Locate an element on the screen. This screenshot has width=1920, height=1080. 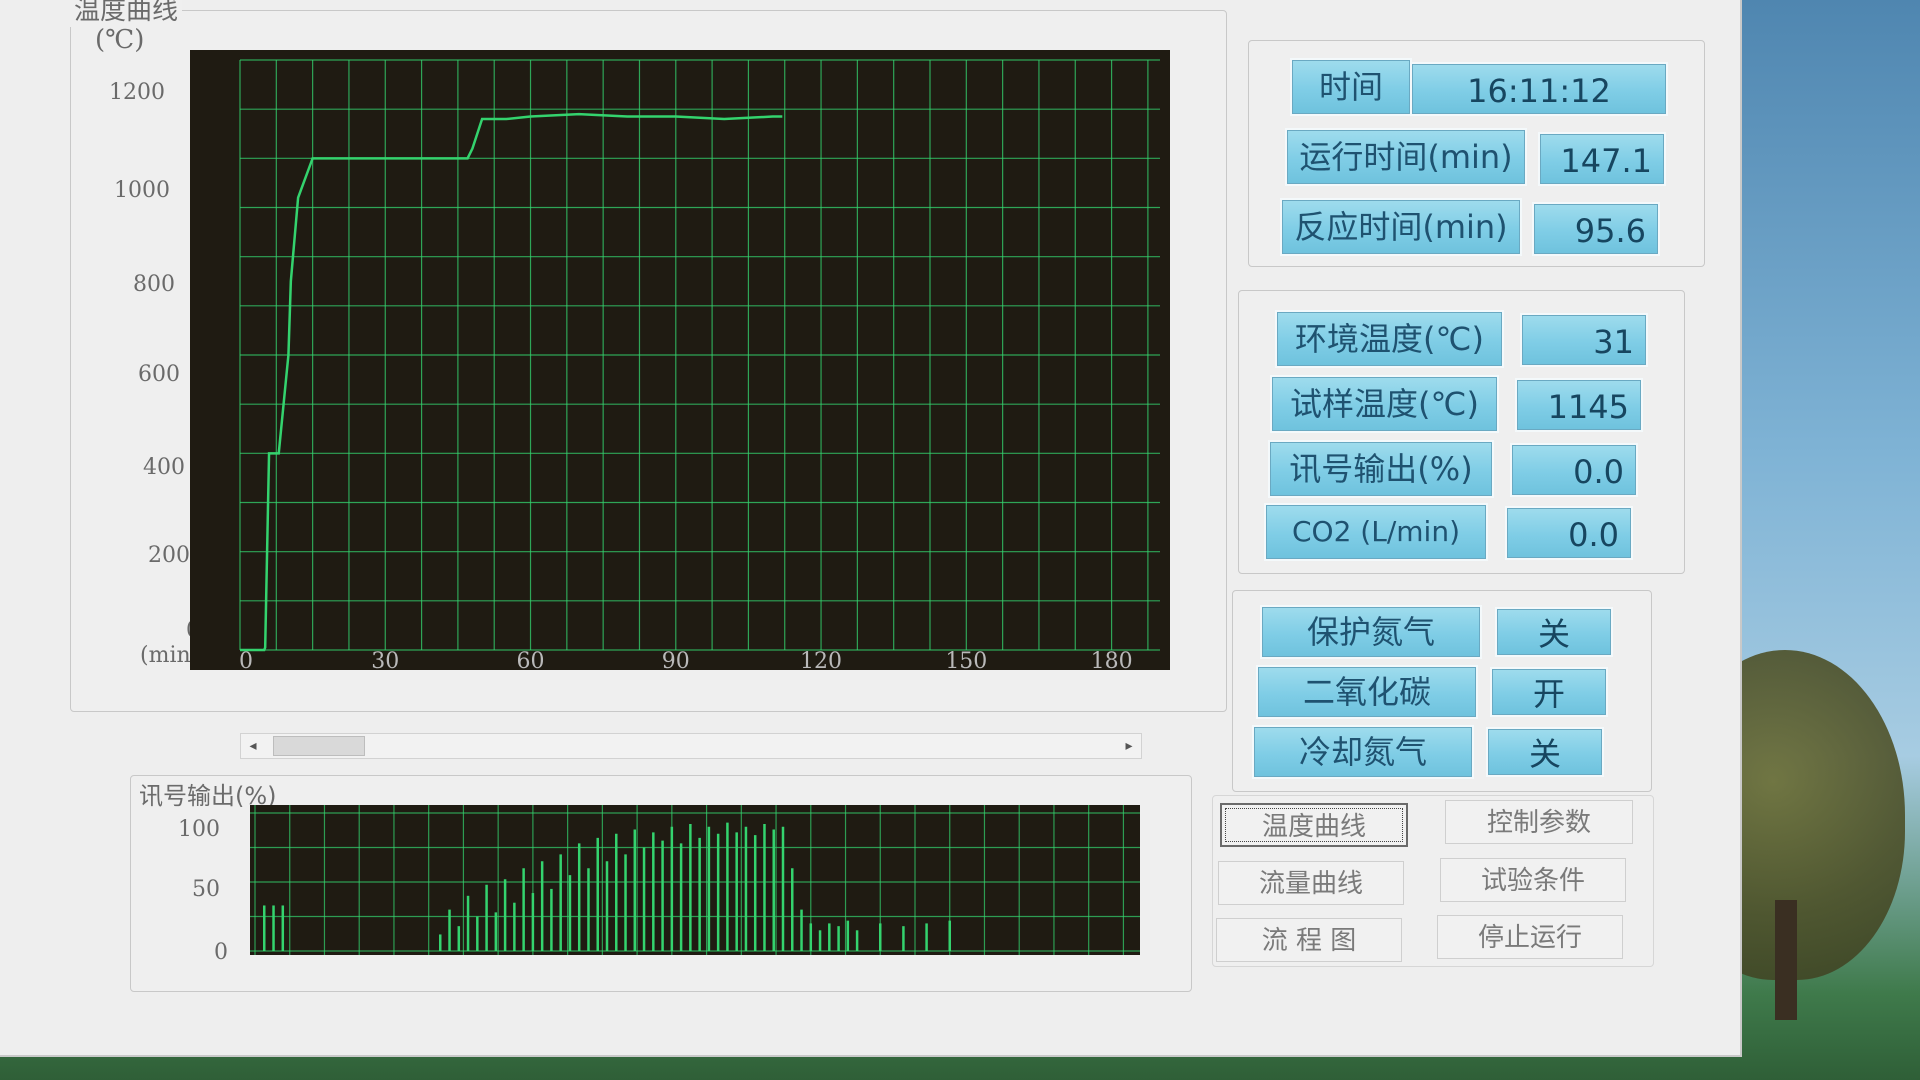
control-params-button: 控制参数 is located at coordinates (1539, 822).